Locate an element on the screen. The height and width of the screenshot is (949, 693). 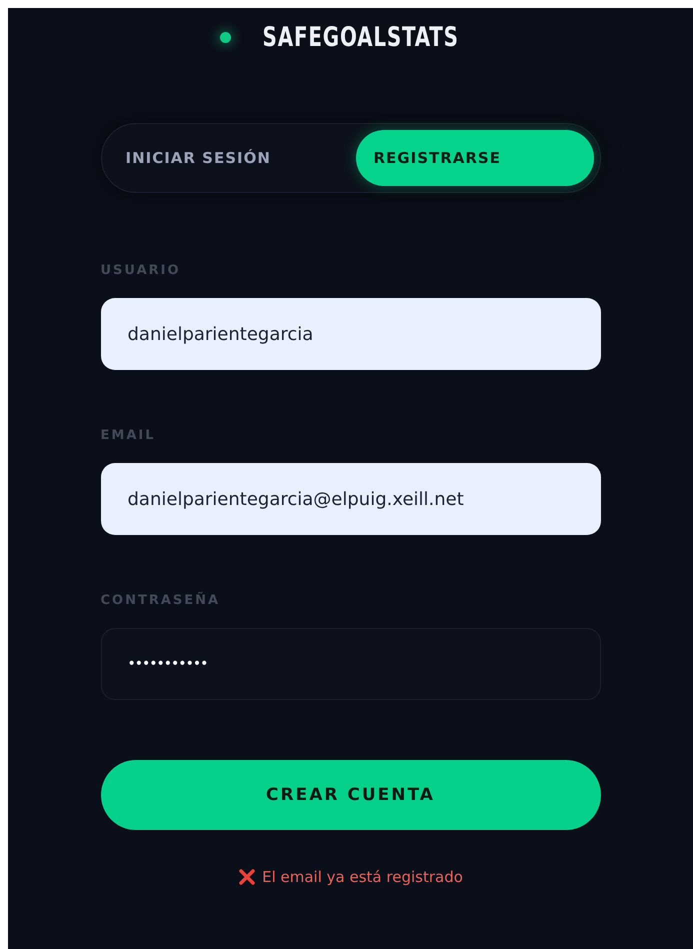
field-label: USUARIO is located at coordinates (141, 270).